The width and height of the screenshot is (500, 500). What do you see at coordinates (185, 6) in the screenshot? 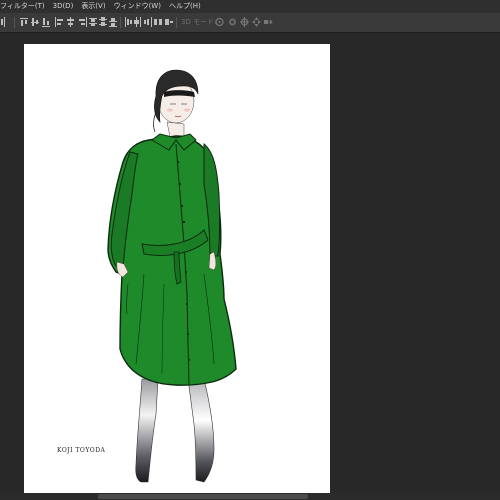
I see `menu-help: ヘルプ(H)` at bounding box center [185, 6].